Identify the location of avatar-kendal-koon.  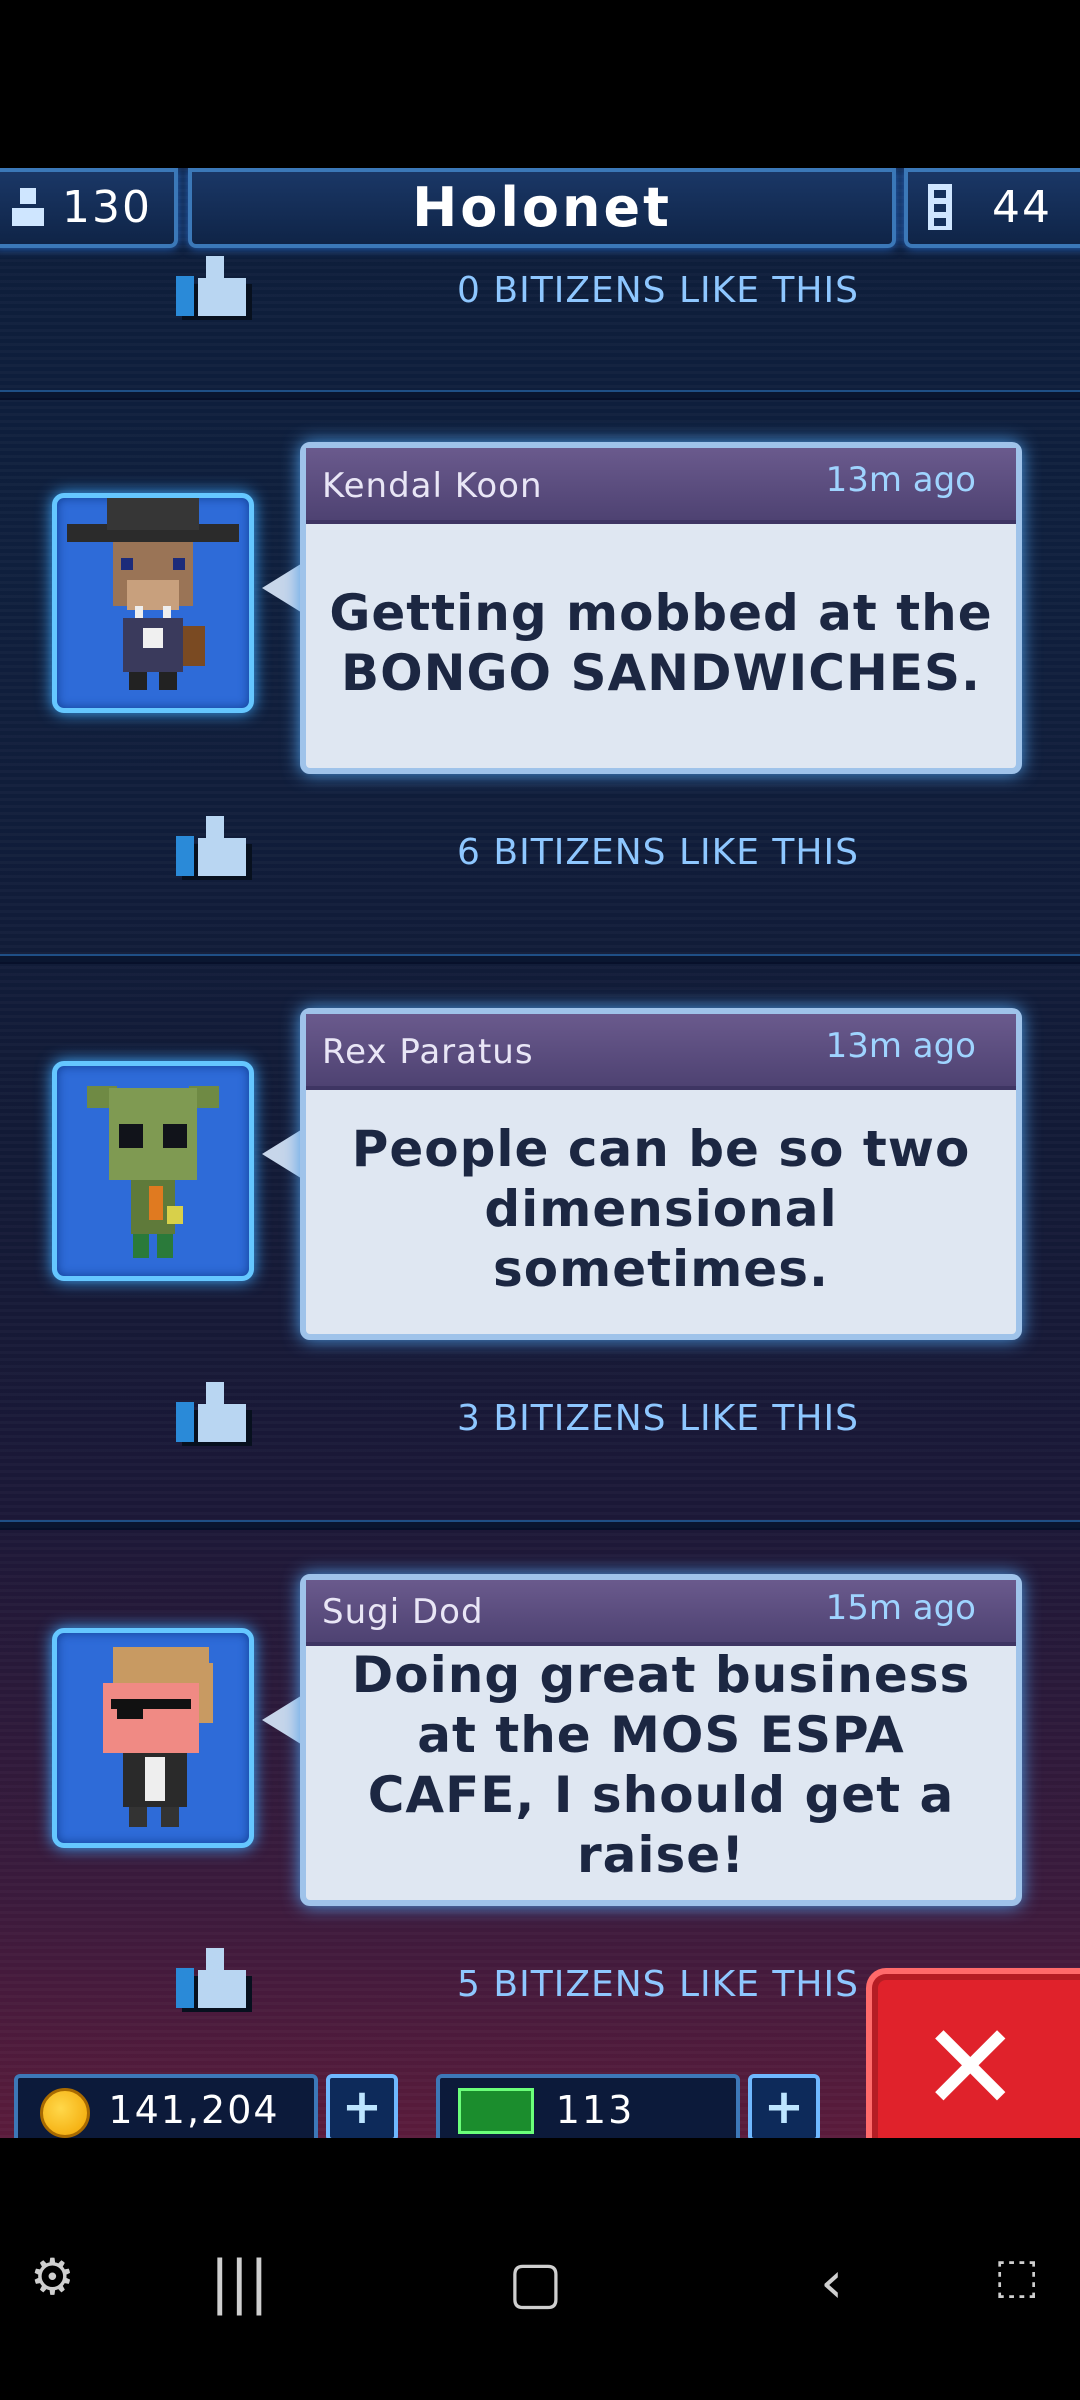
(153, 603).